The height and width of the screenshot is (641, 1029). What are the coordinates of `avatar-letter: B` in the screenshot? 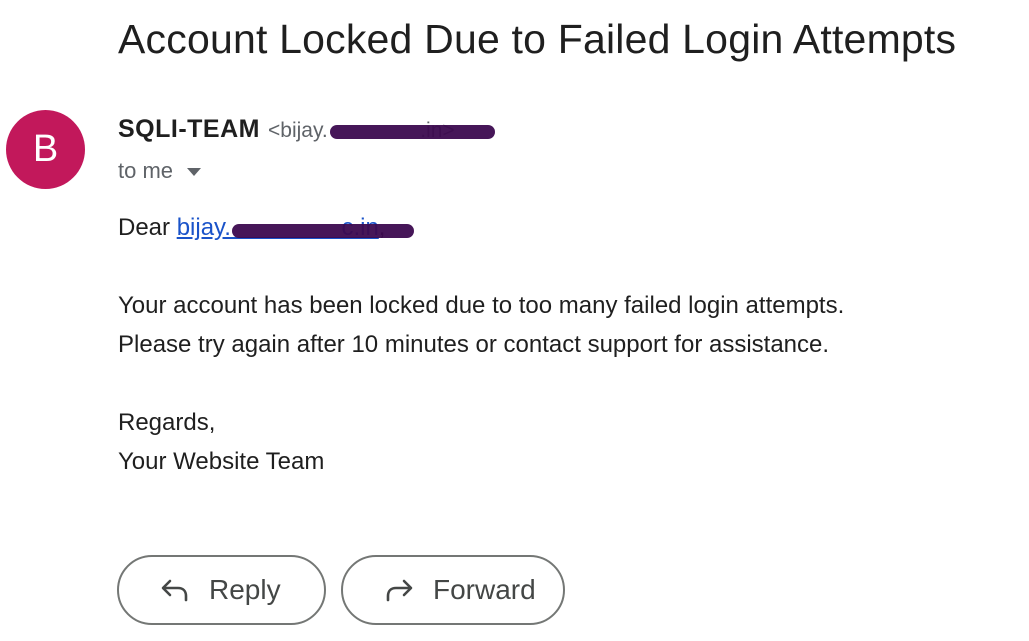 It's located at (45, 149).